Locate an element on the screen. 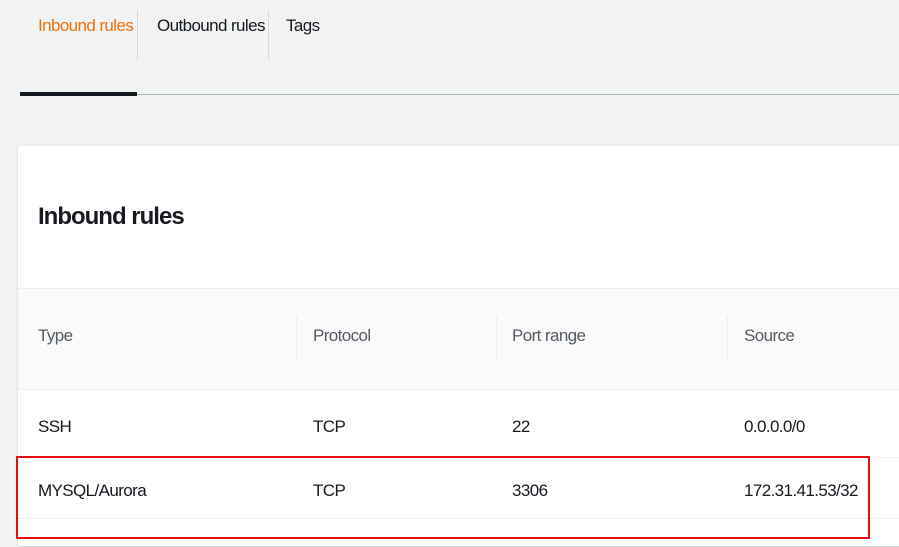  active-tab-indicator is located at coordinates (78, 94).